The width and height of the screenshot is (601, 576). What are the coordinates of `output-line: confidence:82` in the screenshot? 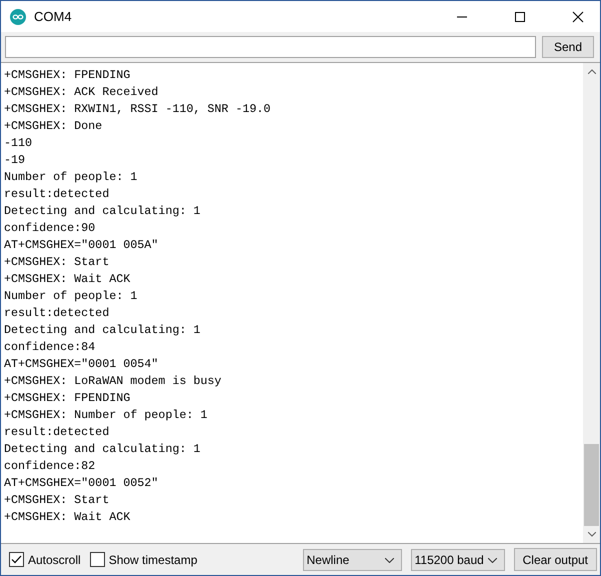 It's located at (50, 466).